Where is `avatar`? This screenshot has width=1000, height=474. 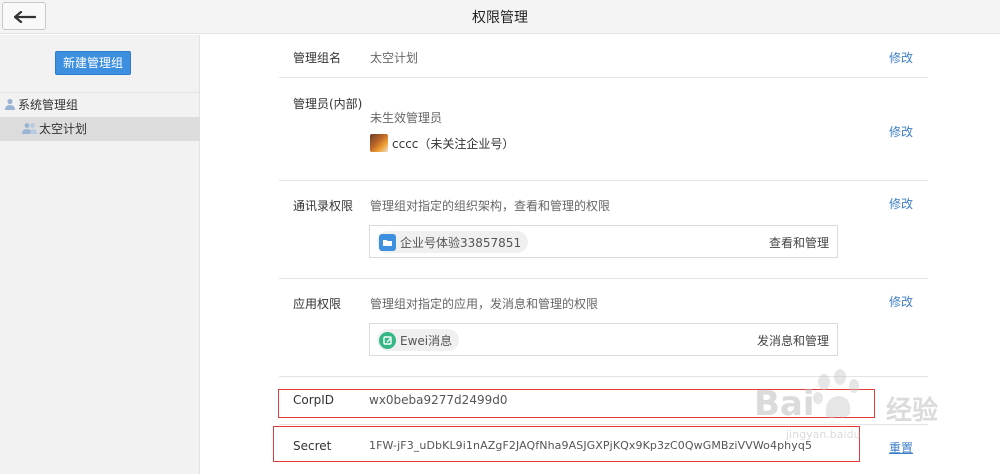
avatar is located at coordinates (379, 143).